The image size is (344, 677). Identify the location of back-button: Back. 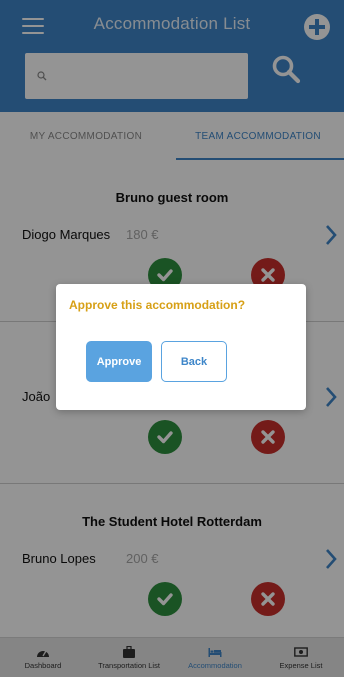
(194, 361).